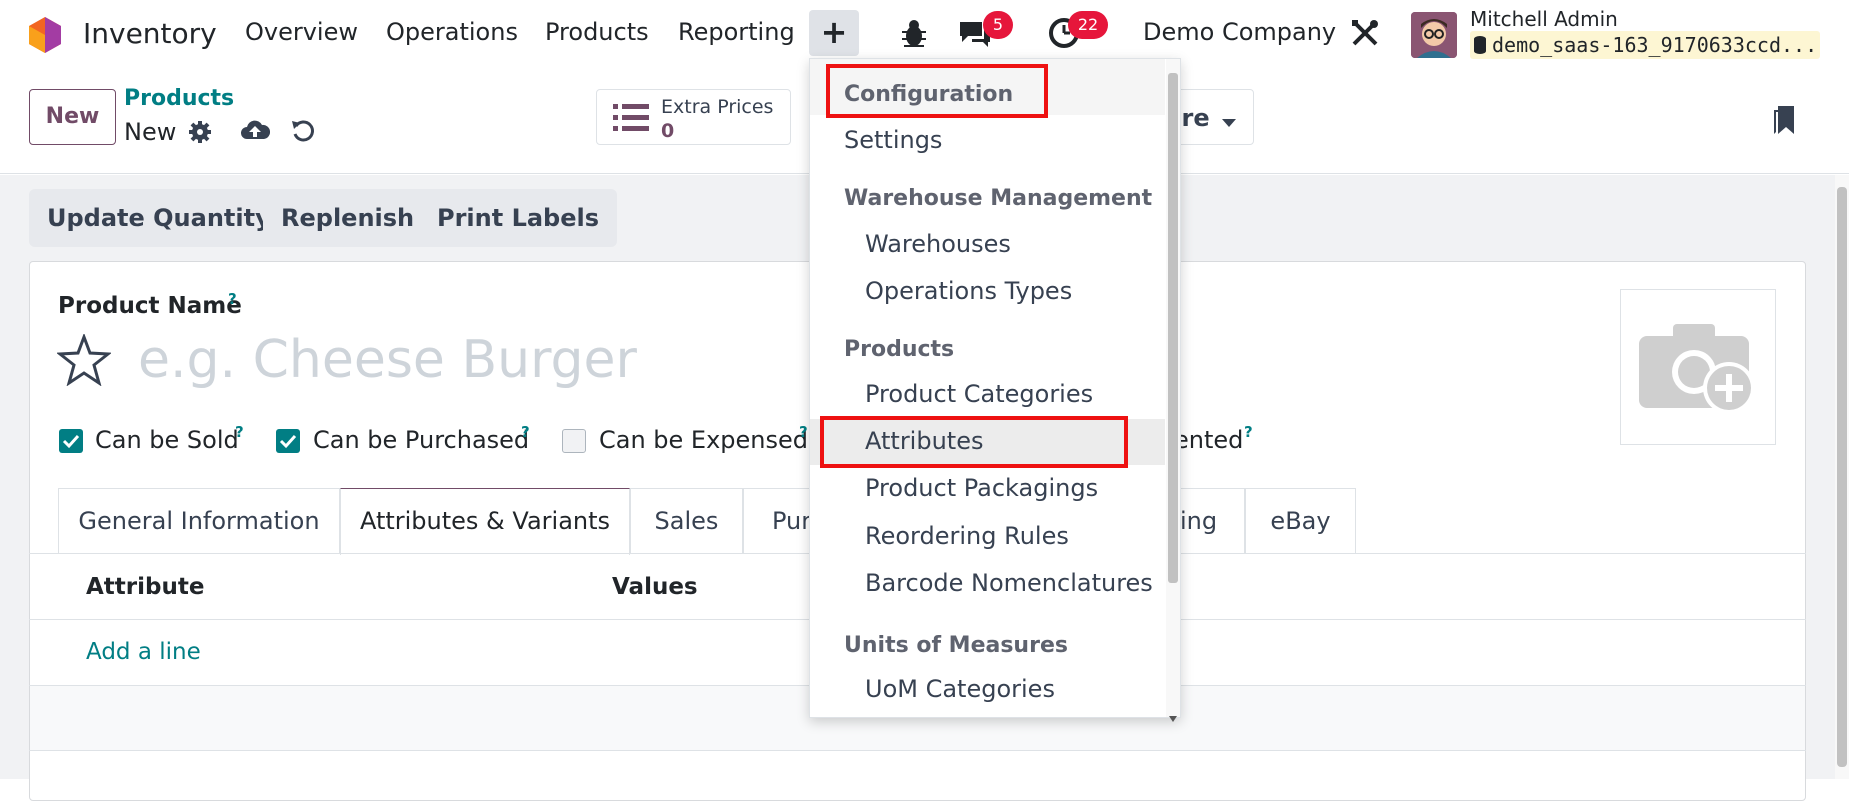  Describe the element at coordinates (1229, 120) in the screenshot. I see `caret-down-icon` at that location.